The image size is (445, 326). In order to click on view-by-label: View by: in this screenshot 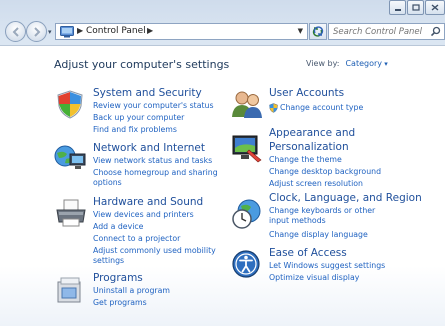, I will do `click(323, 63)`.